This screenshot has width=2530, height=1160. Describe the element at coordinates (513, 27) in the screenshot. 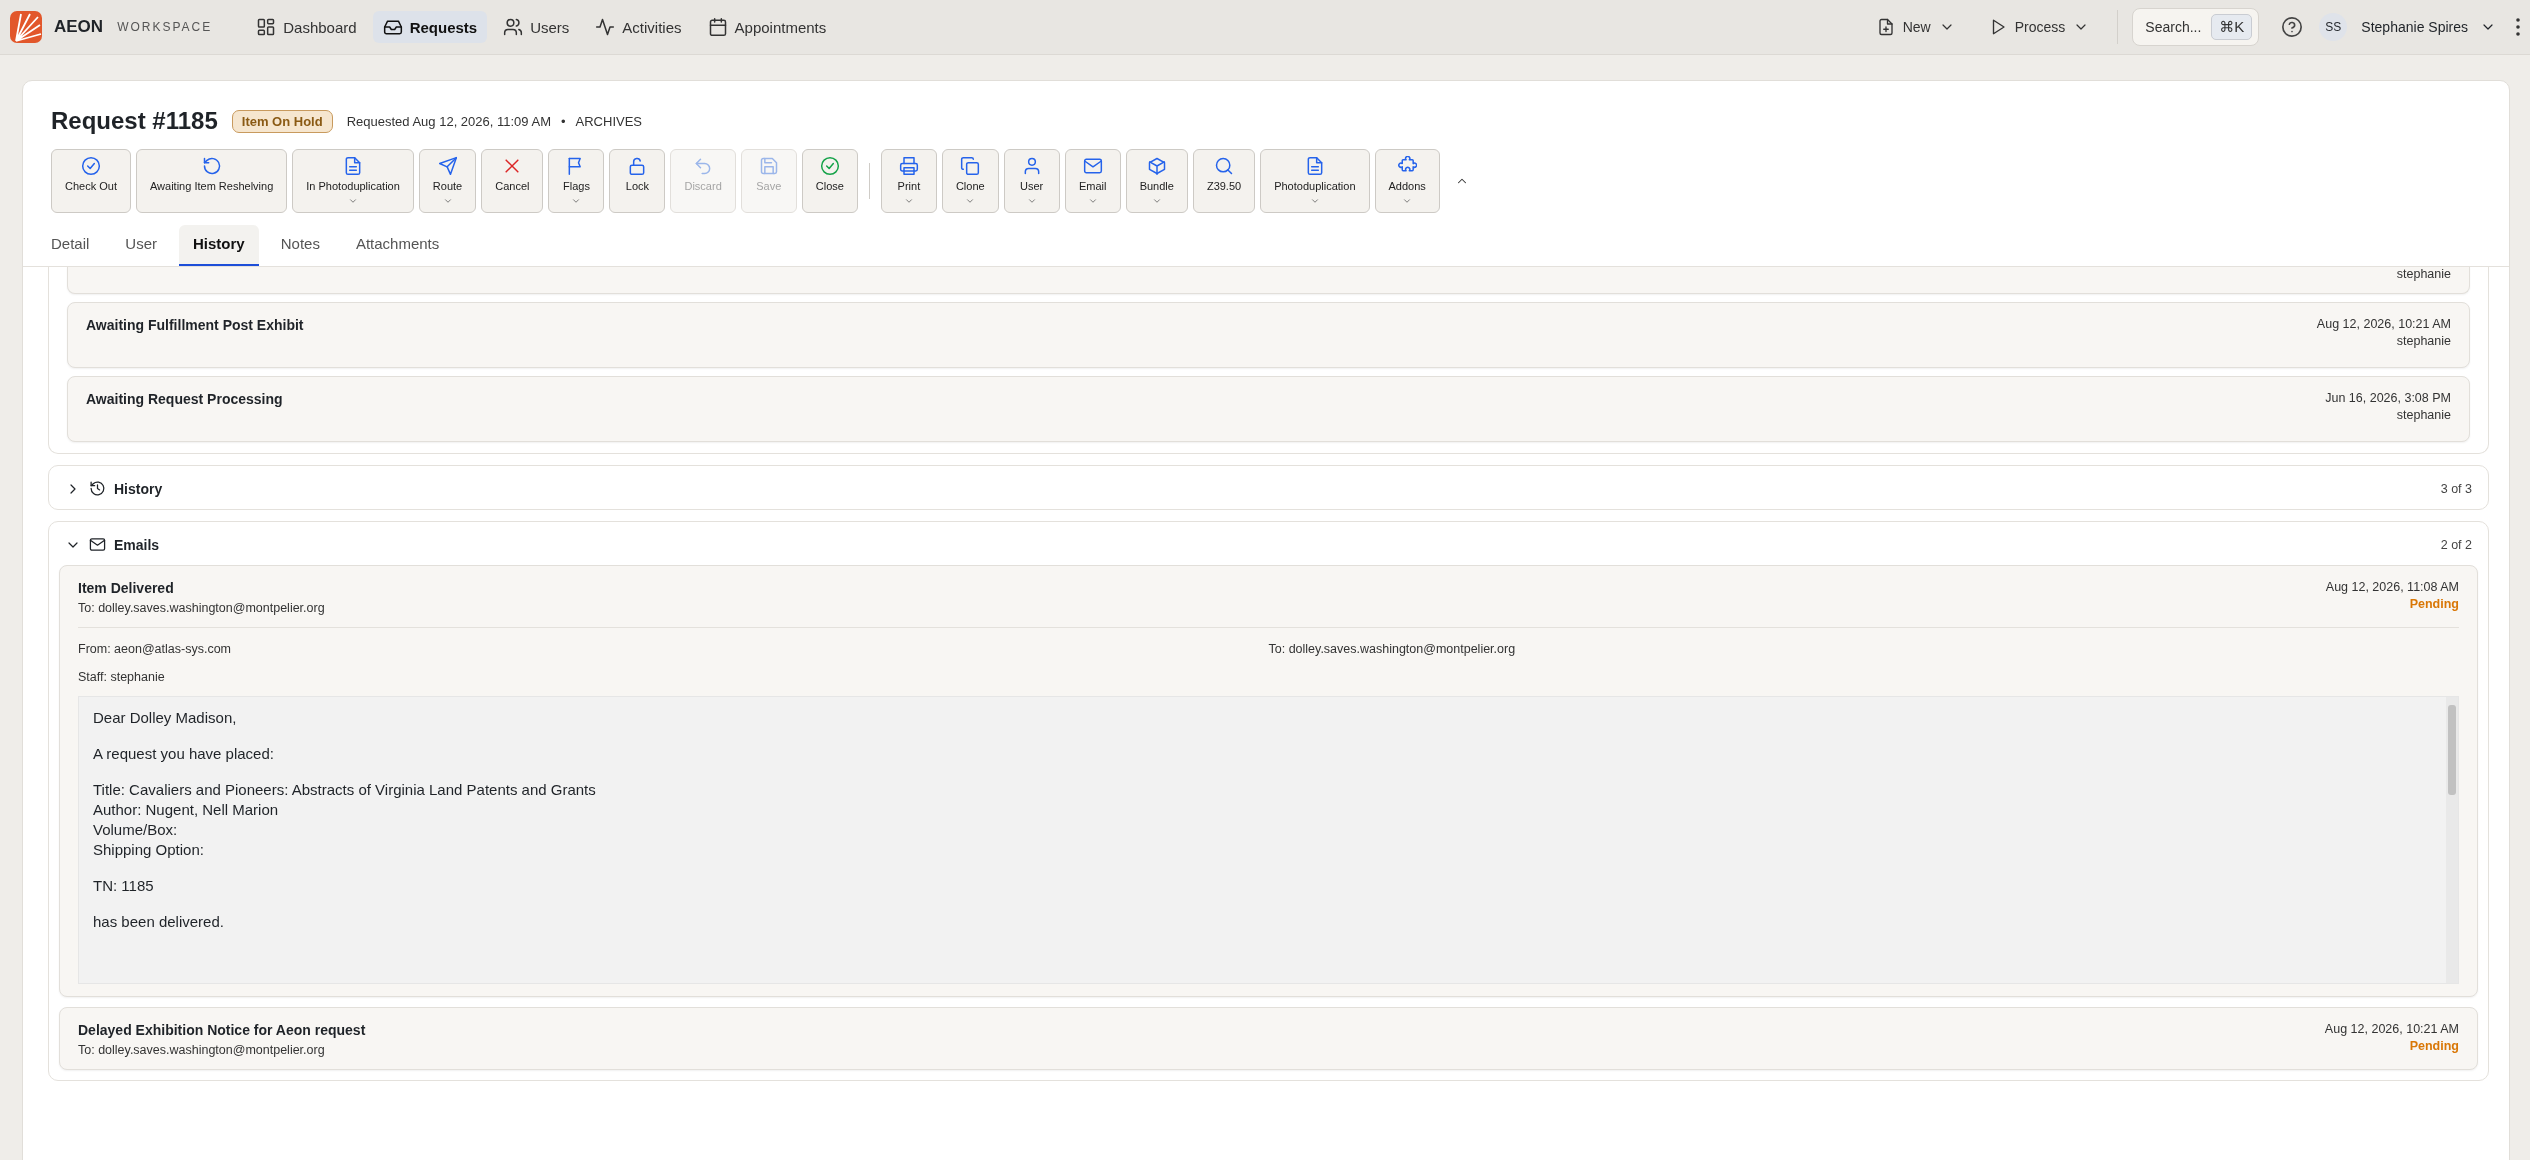

I see `users-icon` at that location.